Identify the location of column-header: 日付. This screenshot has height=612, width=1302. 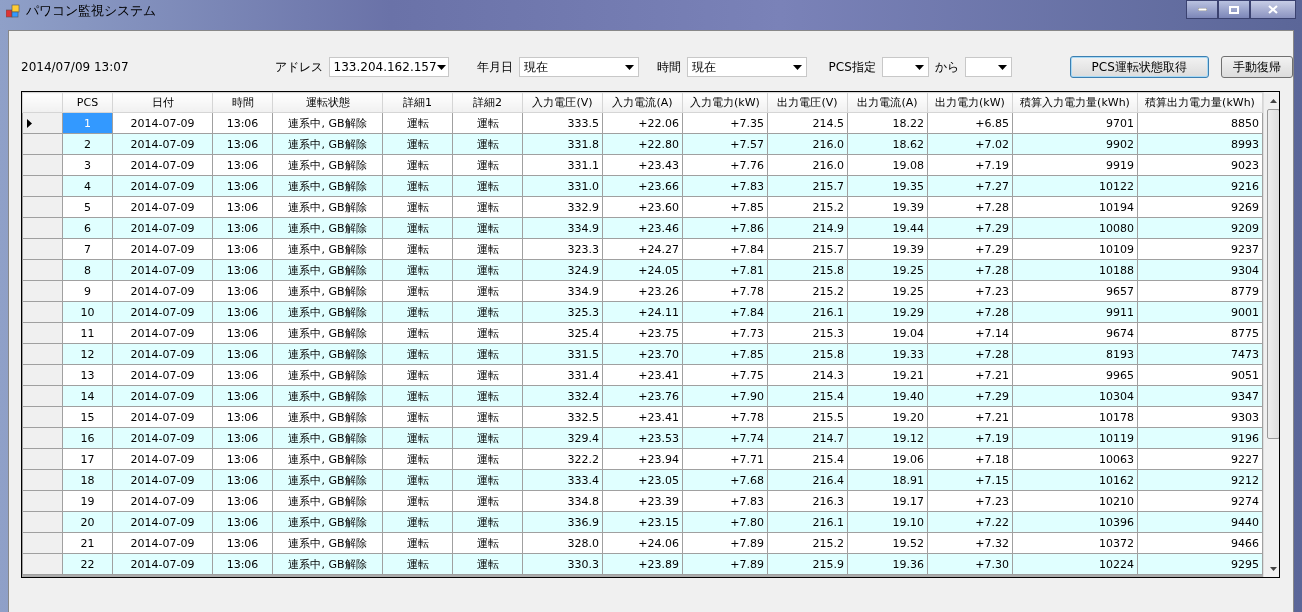
(162, 102).